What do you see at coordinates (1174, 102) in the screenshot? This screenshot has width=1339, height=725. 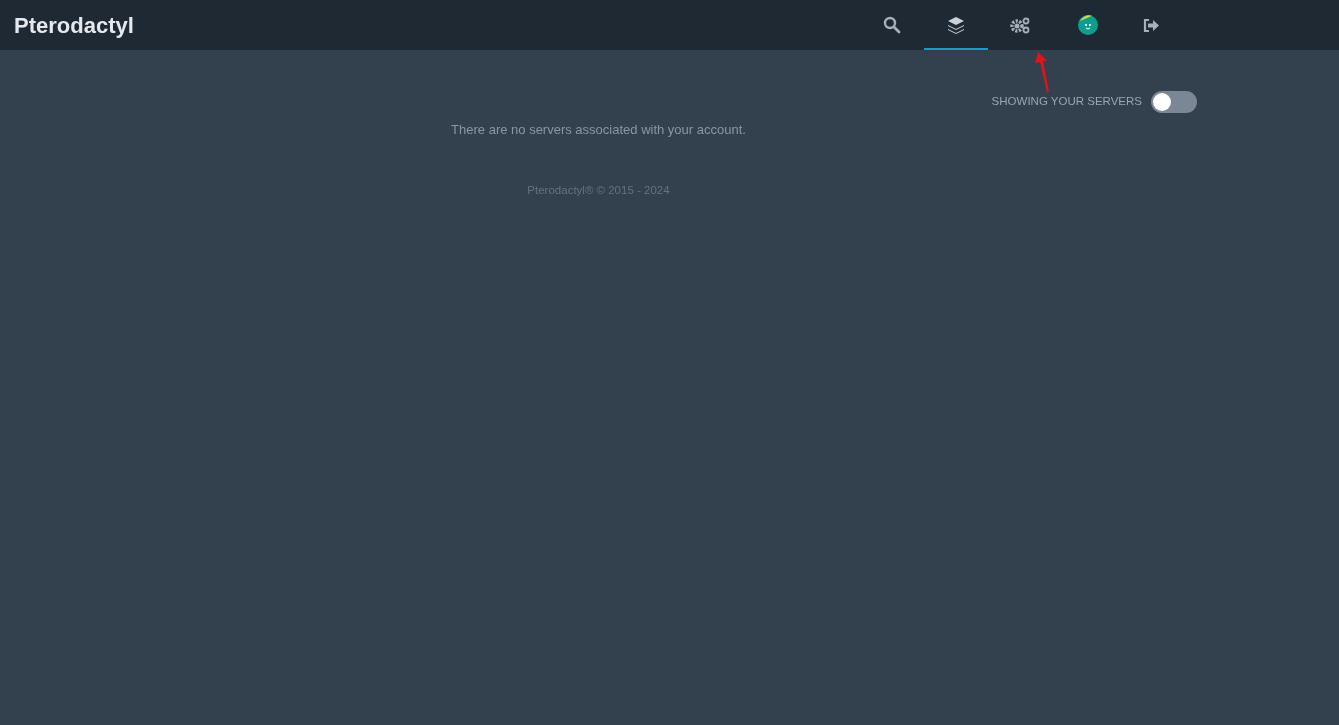 I see `servers-toggle` at bounding box center [1174, 102].